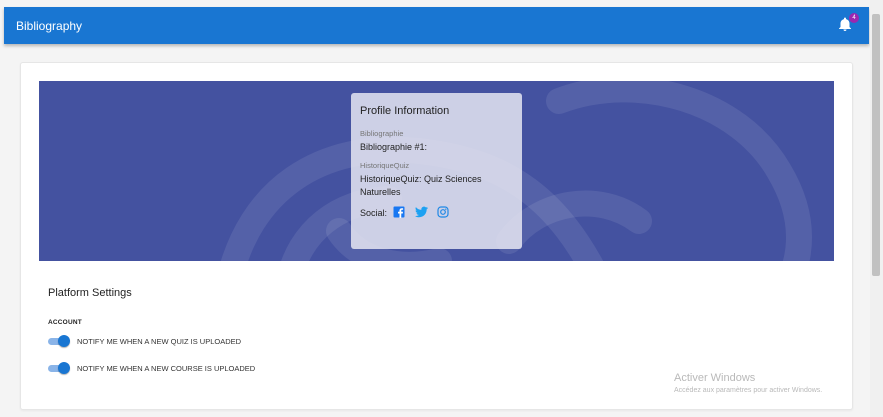 The image size is (883, 417). I want to click on quiz-notification-setting: NOTIFY ME WHEN A NEW QUIZ IS UPLOADED, so click(144, 341).